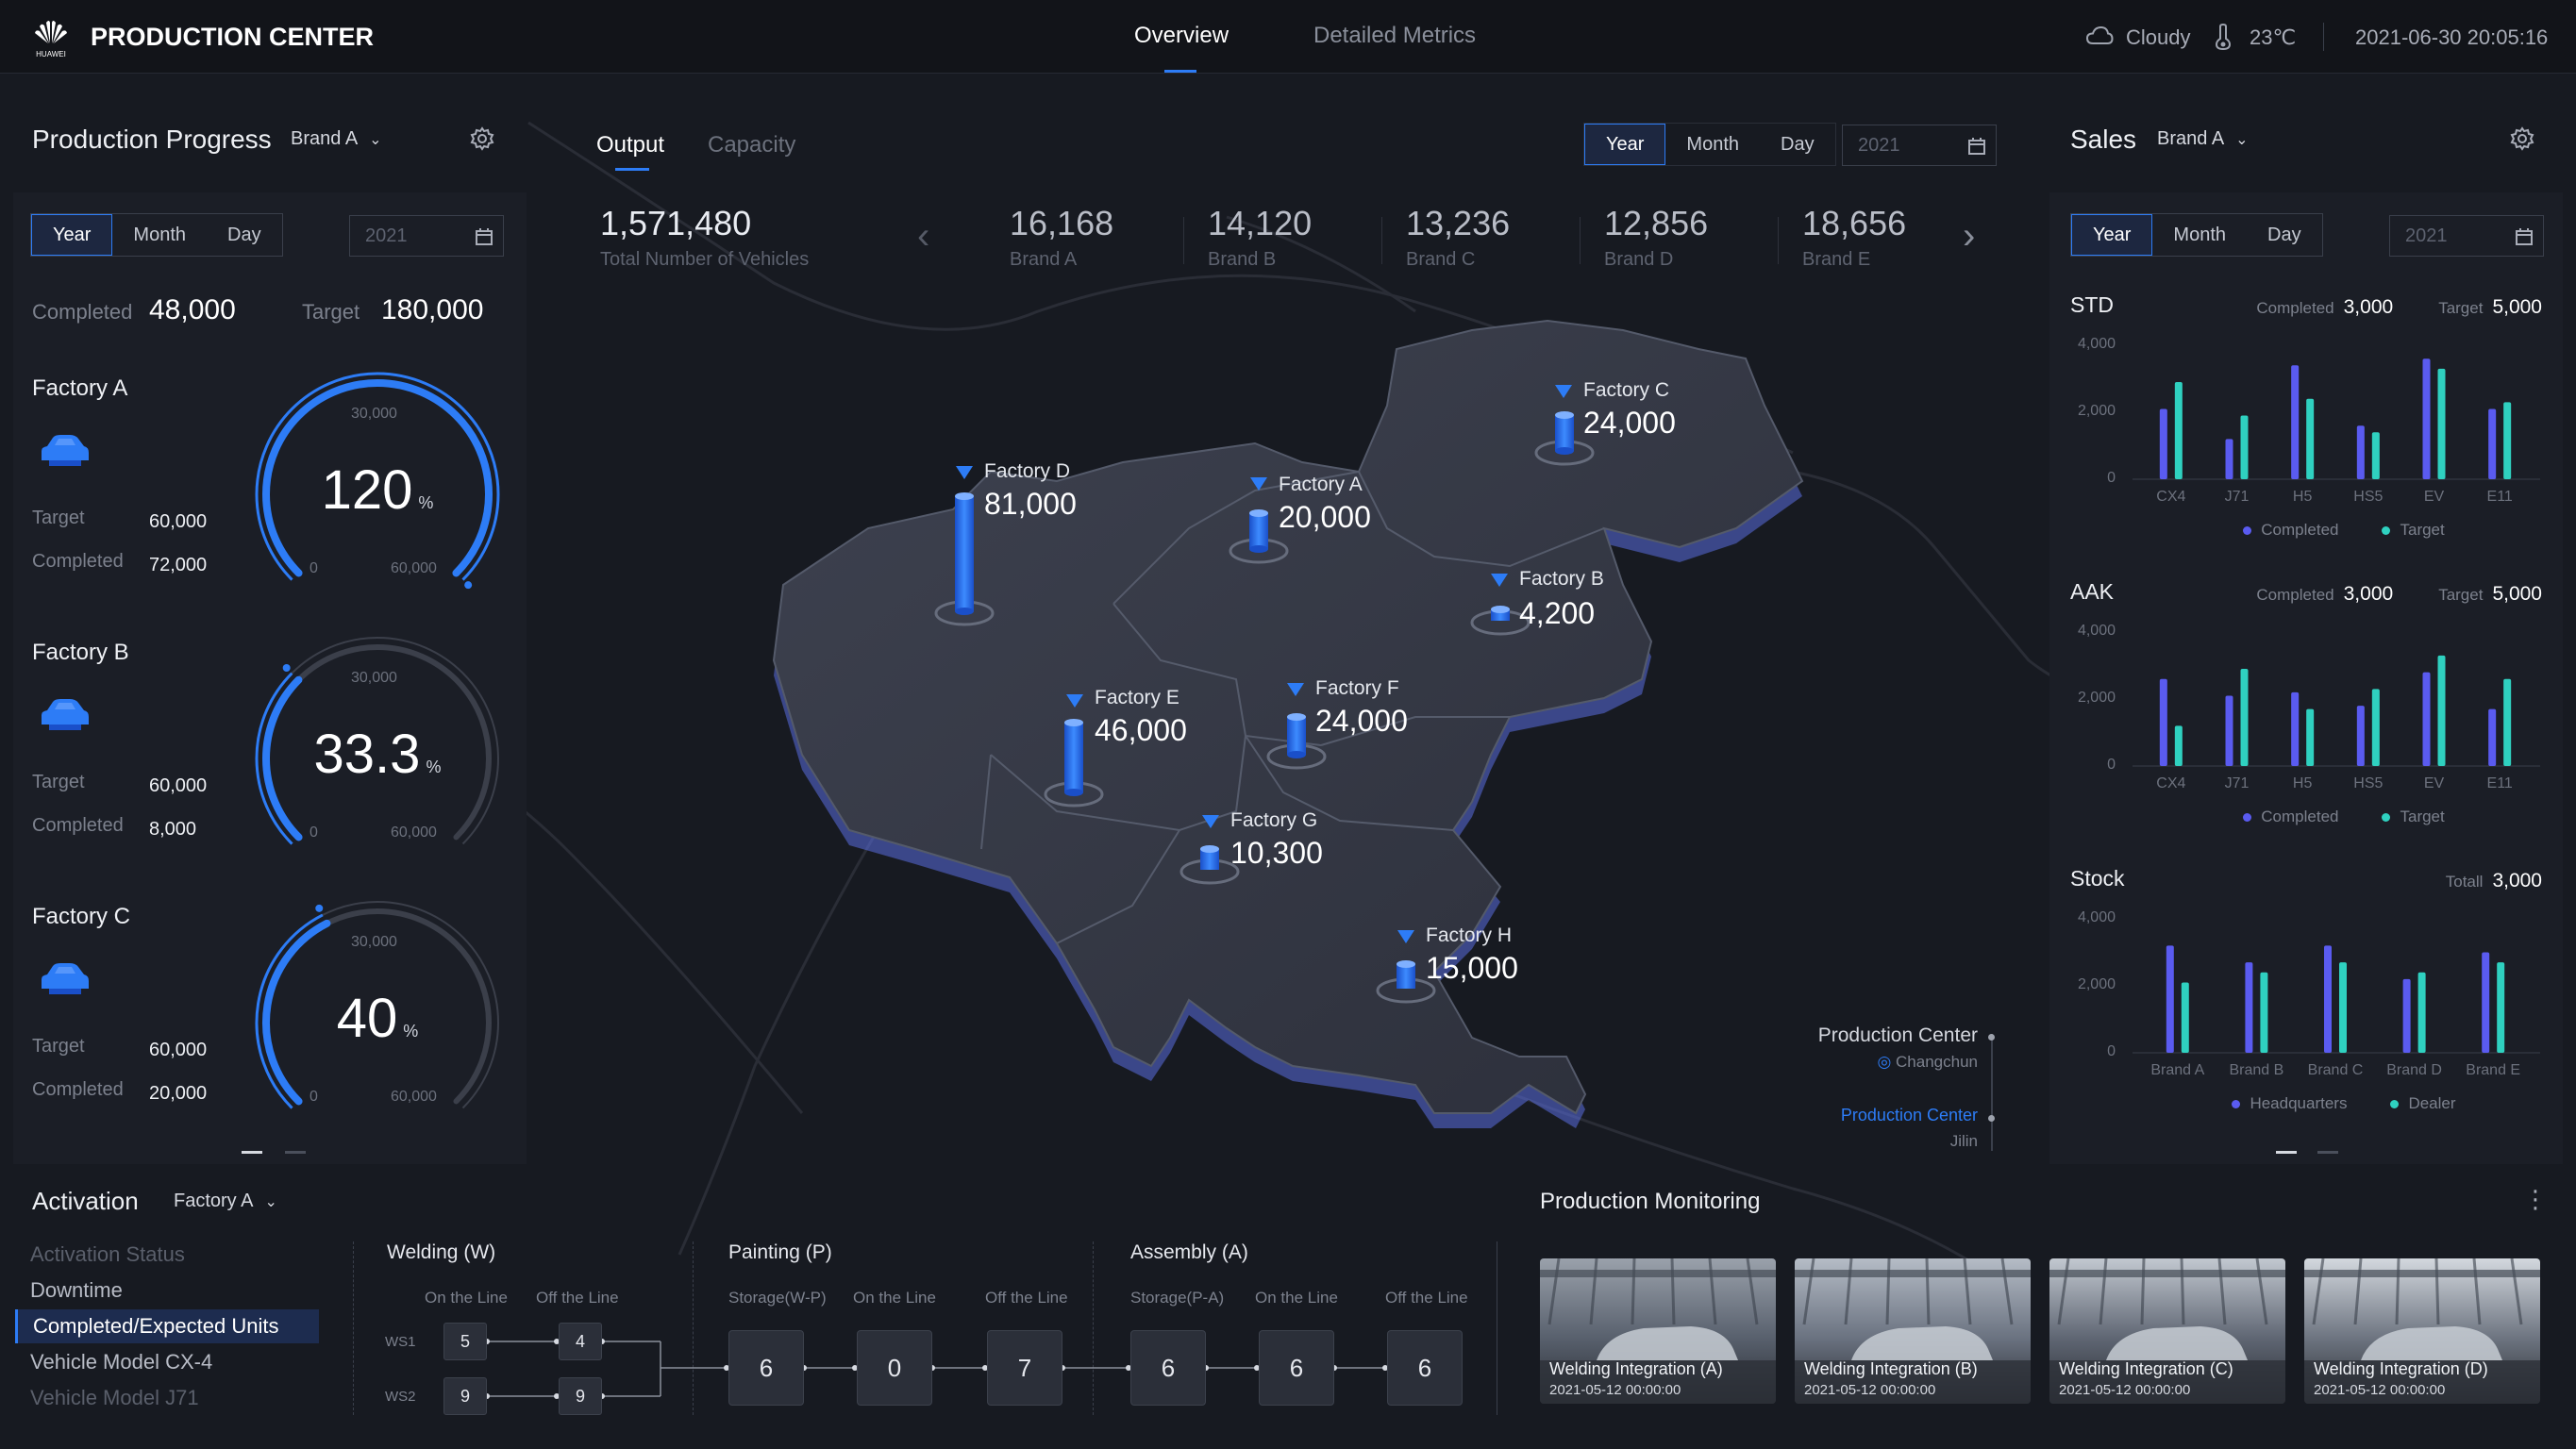  What do you see at coordinates (1177, 1298) in the screenshot?
I see `assembly-storage-label: Storage(P-A)` at bounding box center [1177, 1298].